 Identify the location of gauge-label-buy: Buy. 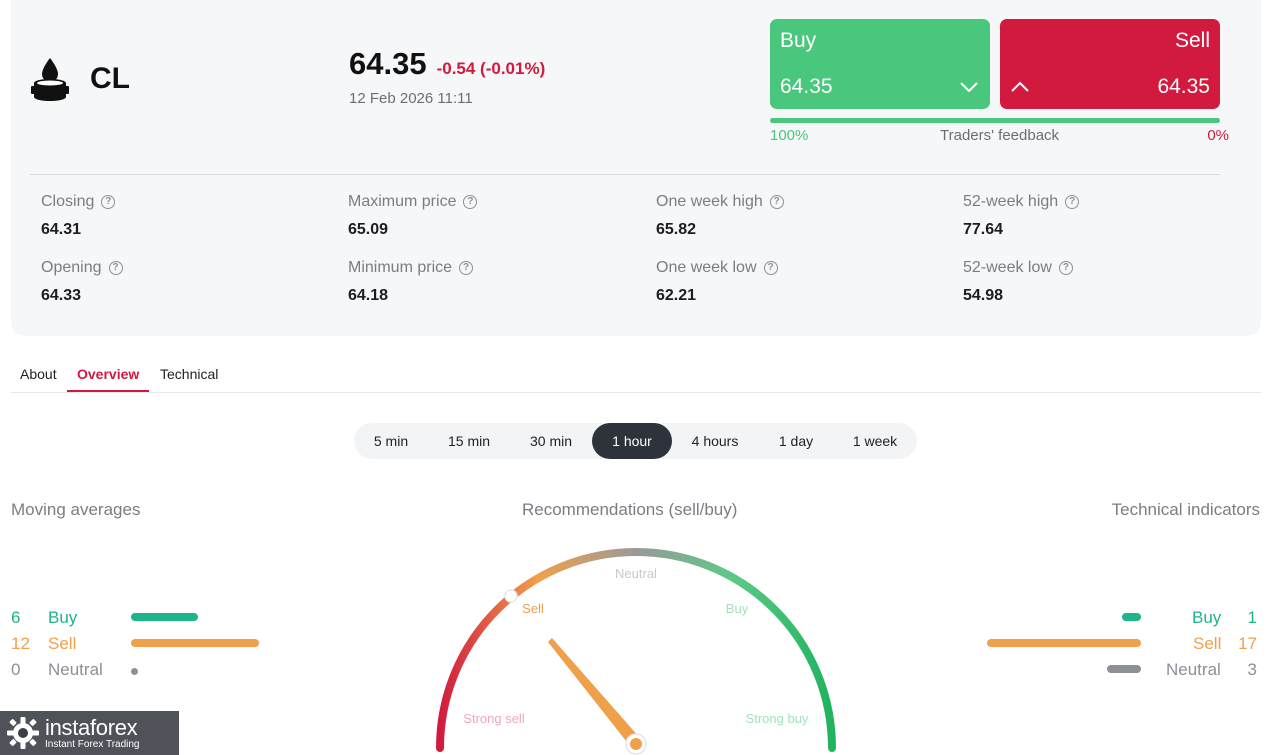
(737, 608).